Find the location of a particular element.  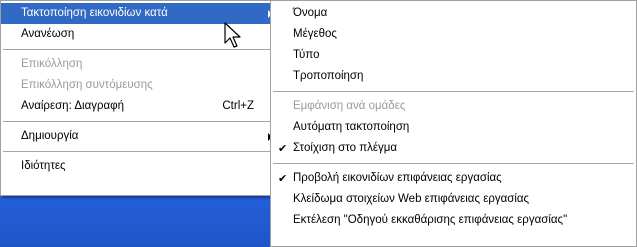

menu-item-label: Τύπο is located at coordinates (306, 55).